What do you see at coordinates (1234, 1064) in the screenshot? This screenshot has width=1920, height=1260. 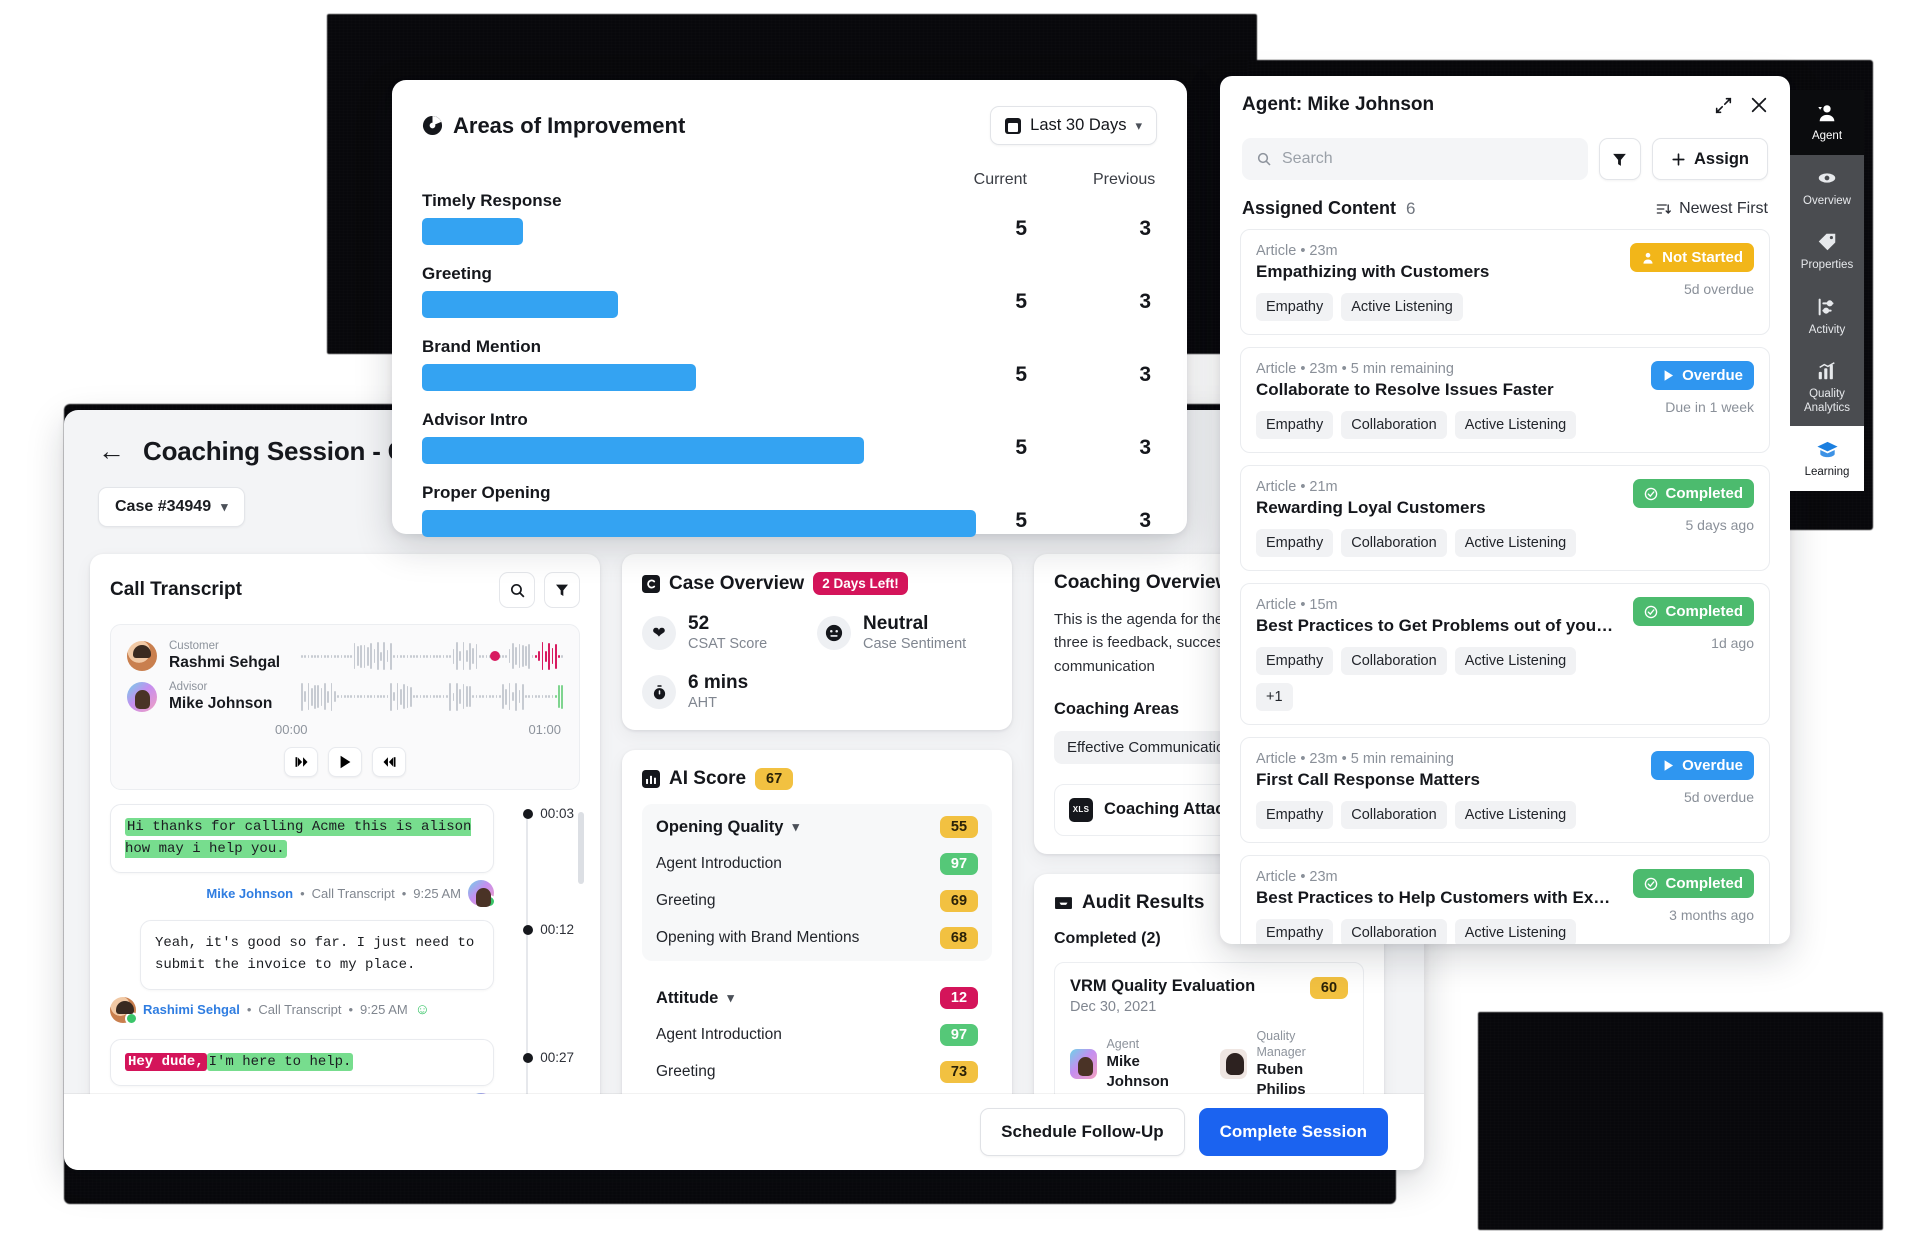 I see `avatar` at bounding box center [1234, 1064].